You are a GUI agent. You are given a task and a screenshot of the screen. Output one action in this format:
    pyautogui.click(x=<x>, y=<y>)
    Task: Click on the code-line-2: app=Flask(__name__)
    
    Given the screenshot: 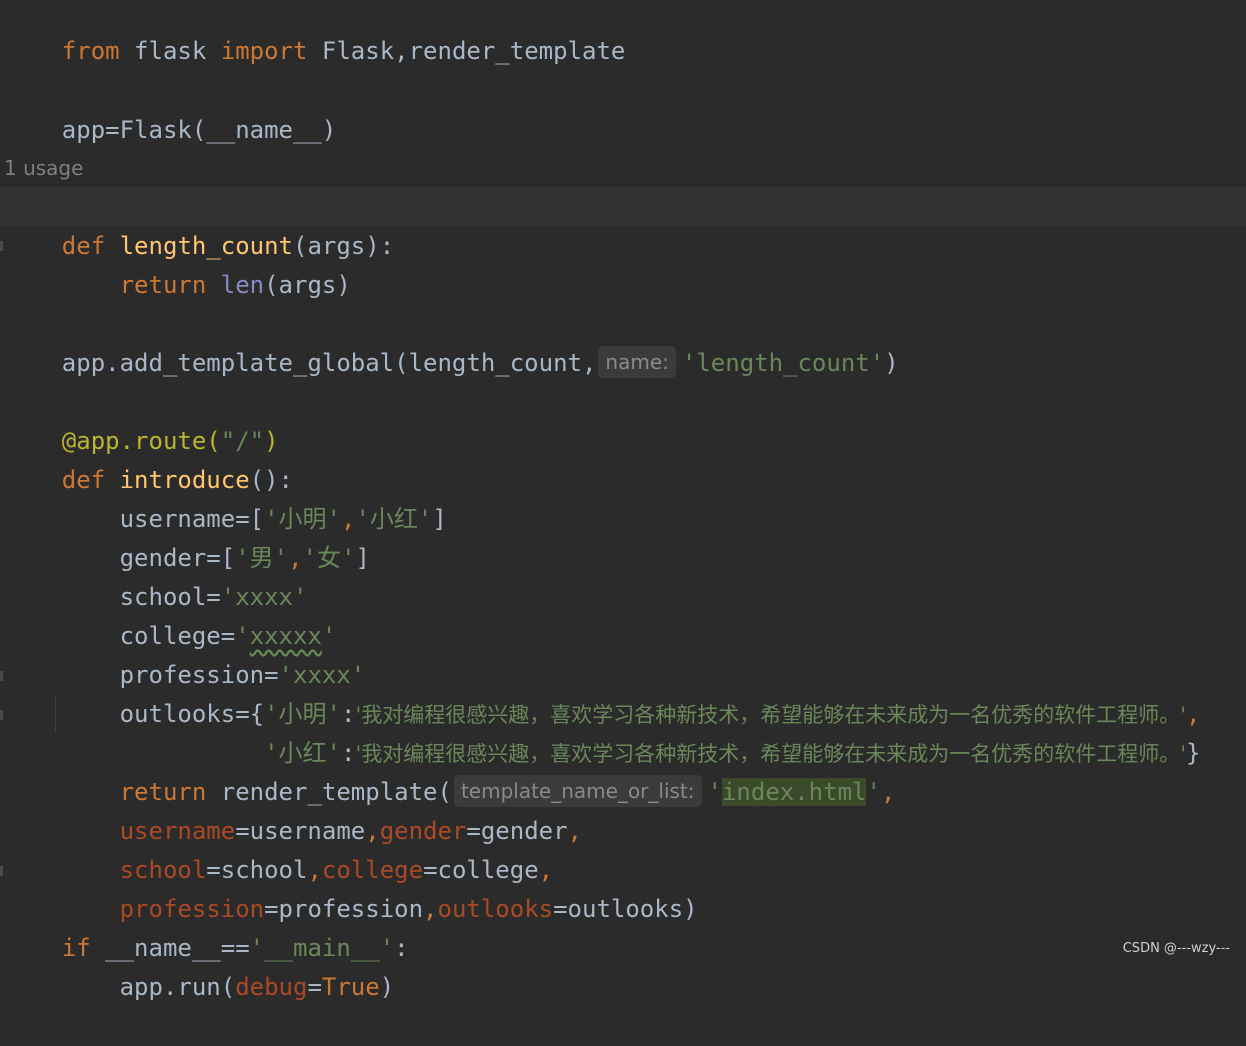 What is the action you would take?
    pyautogui.click(x=170, y=108)
    